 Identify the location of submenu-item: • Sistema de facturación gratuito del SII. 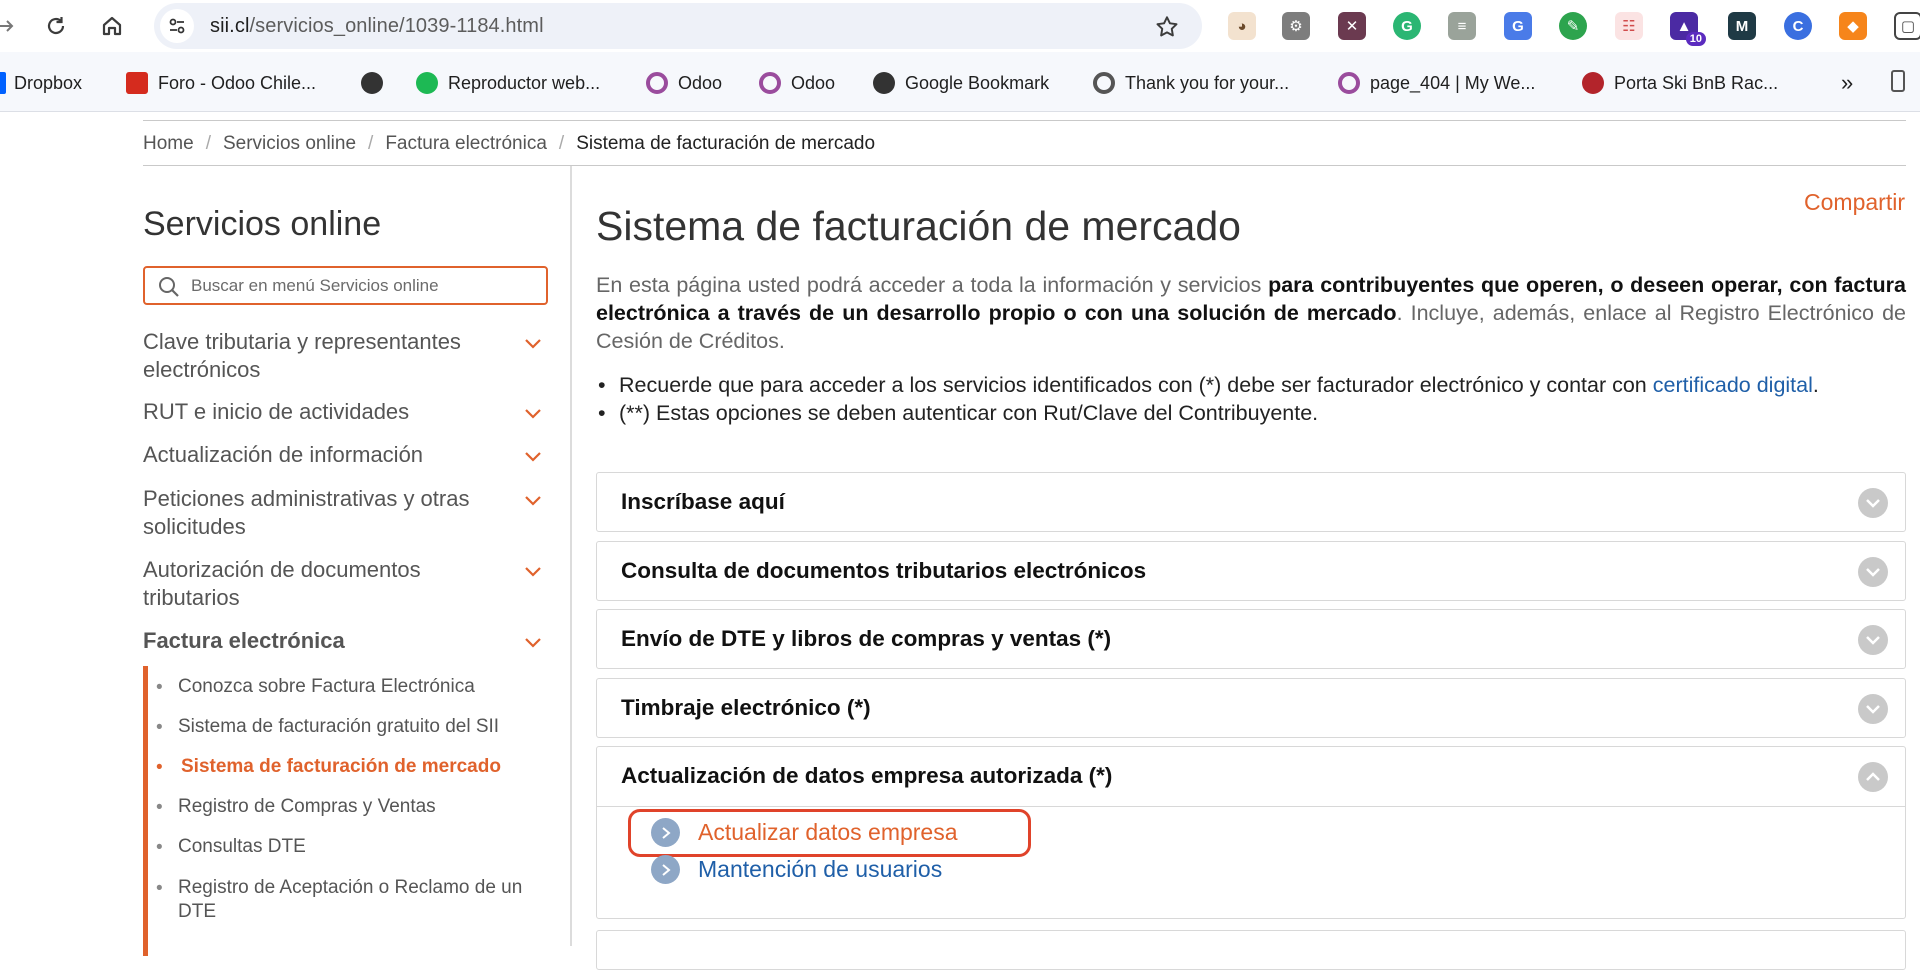
(356, 727).